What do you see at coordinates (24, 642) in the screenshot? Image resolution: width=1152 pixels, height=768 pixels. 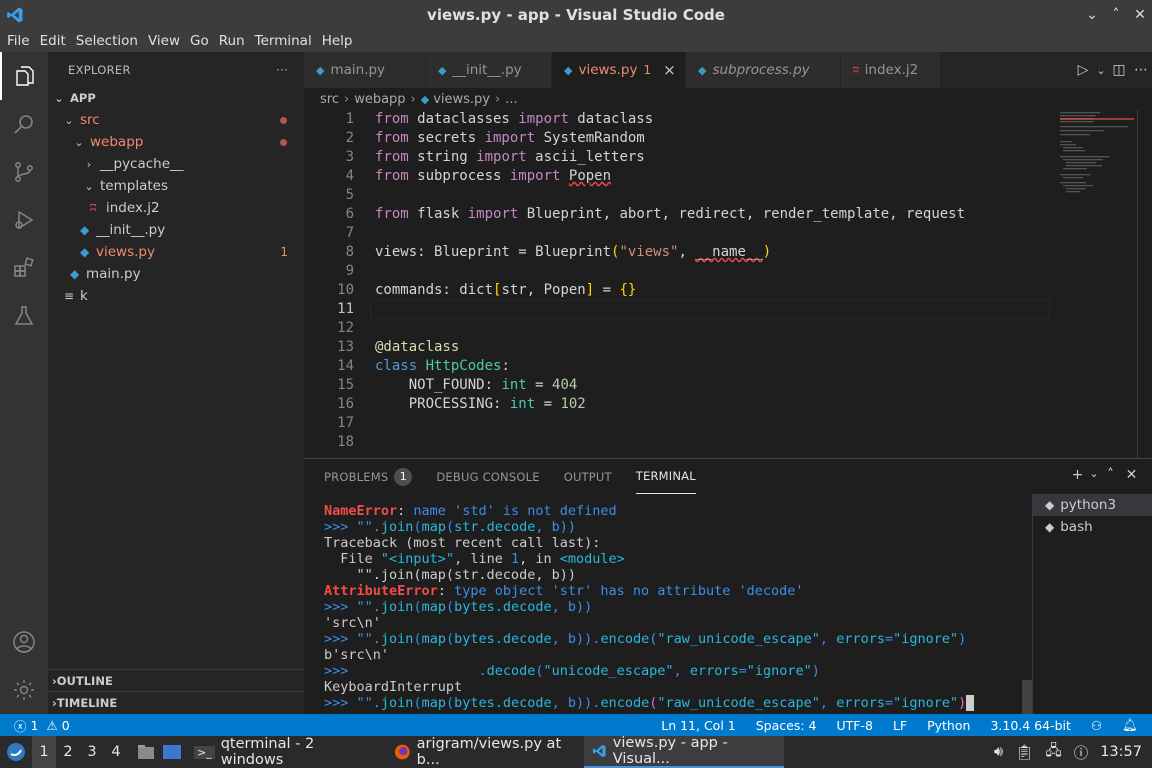 I see `account-icon` at bounding box center [24, 642].